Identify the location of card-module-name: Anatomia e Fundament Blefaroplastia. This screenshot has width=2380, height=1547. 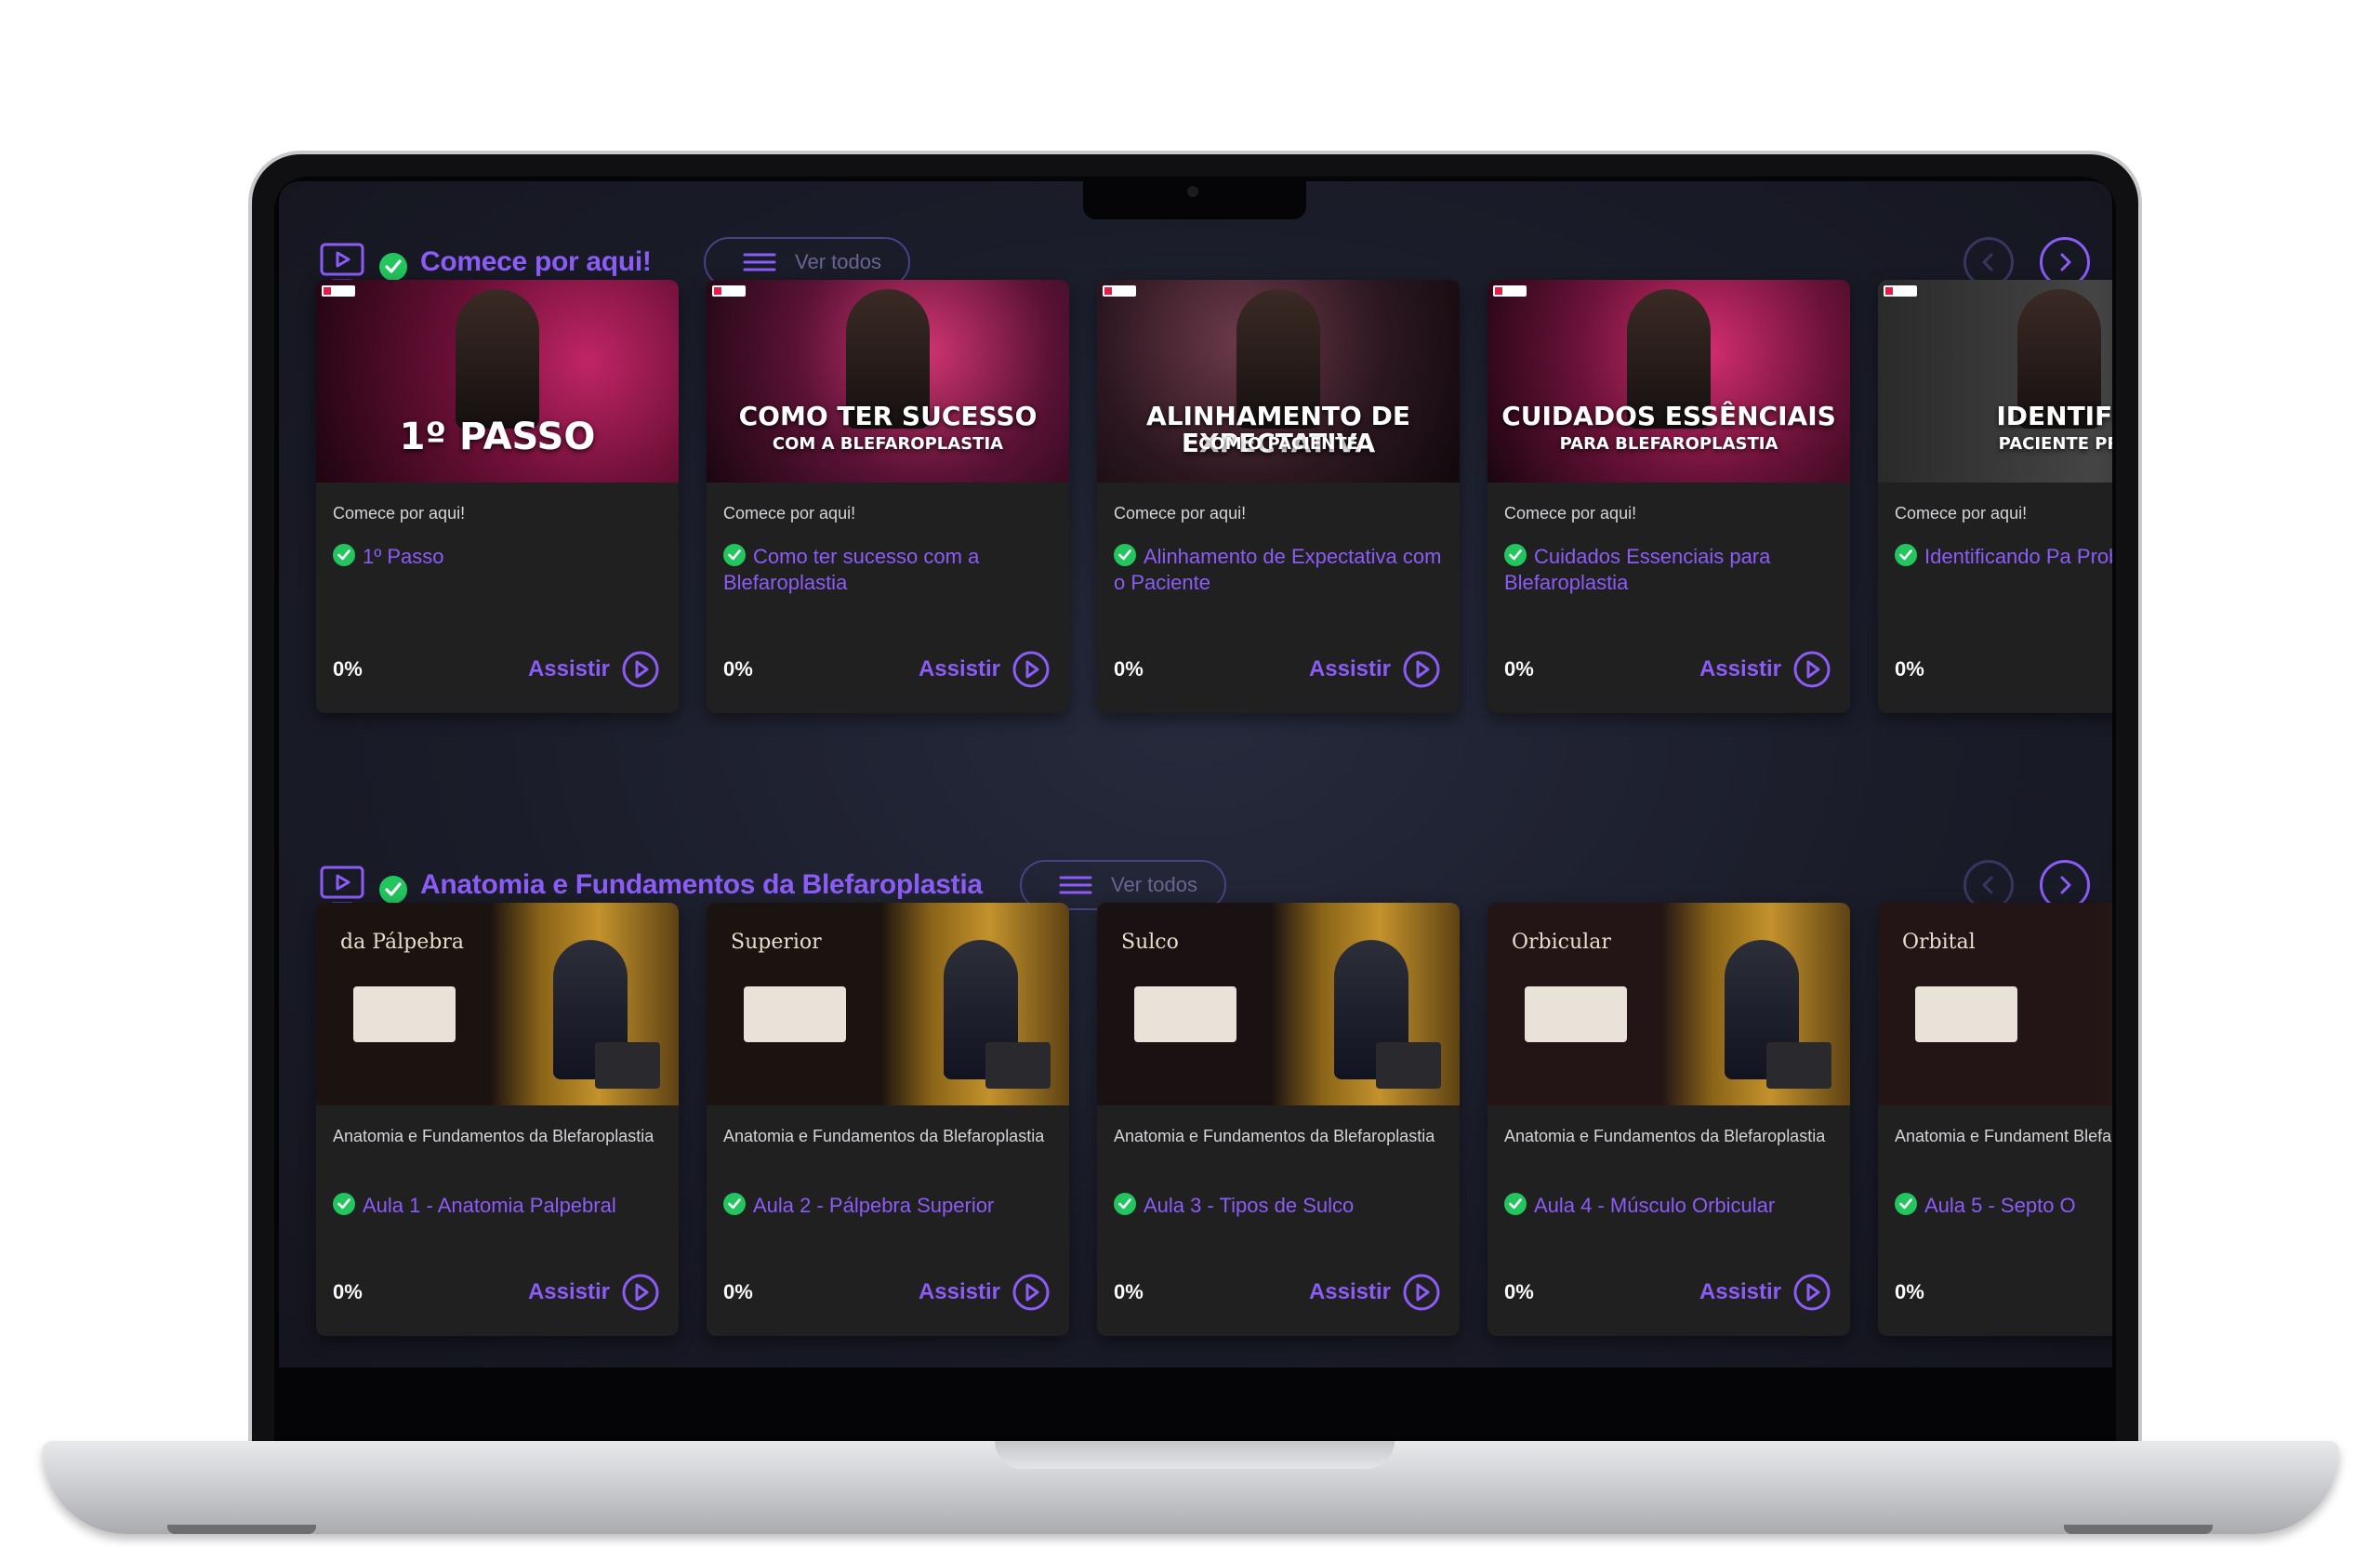
(2003, 1136).